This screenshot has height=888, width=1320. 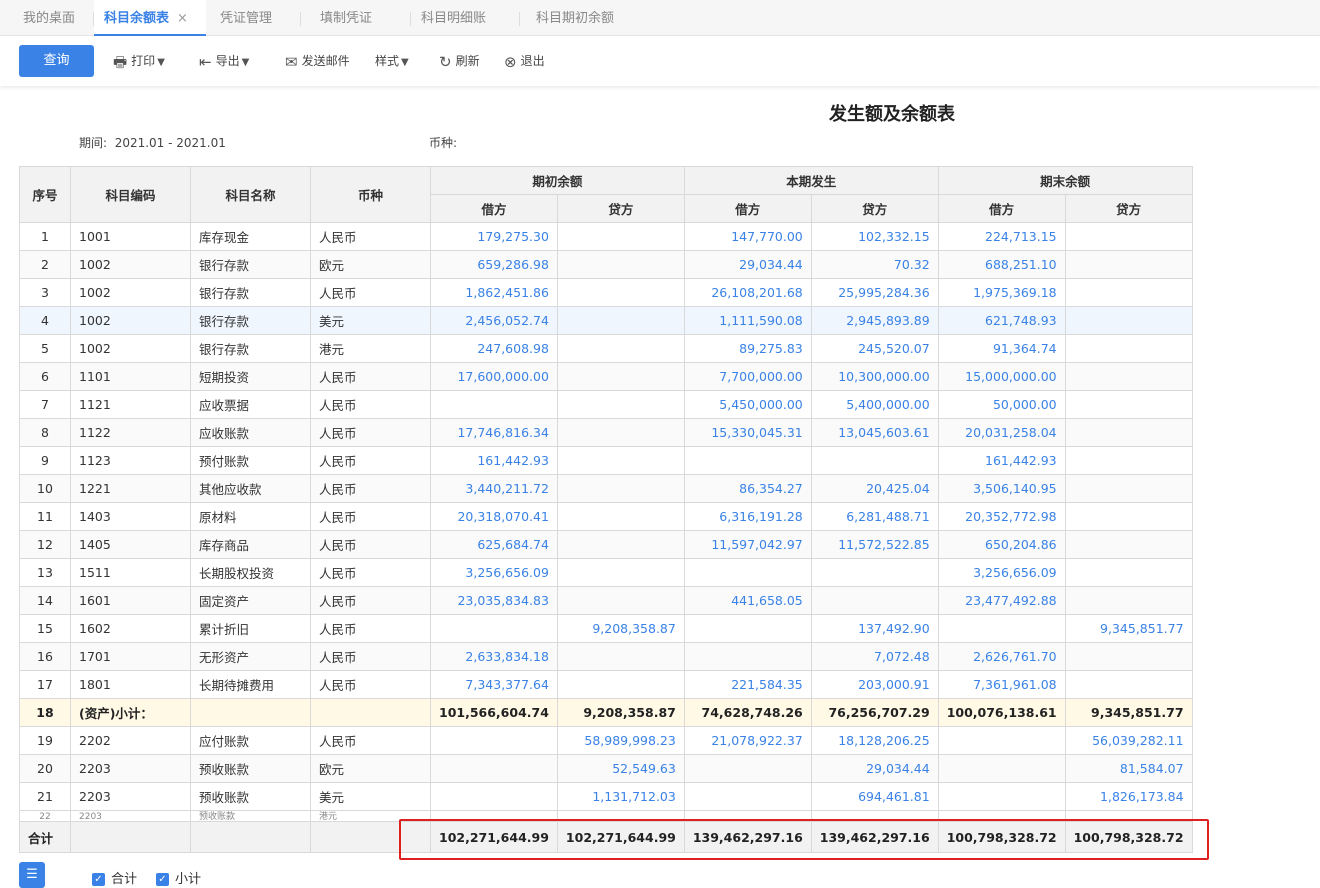 I want to click on cell-seq: 18, so click(x=45, y=712).